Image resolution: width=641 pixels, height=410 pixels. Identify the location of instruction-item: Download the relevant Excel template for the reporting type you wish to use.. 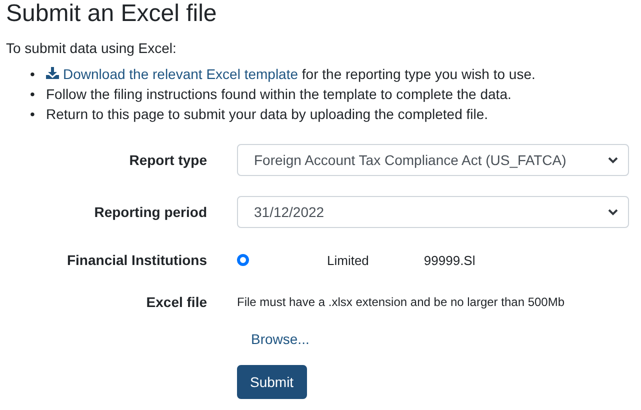
(291, 74).